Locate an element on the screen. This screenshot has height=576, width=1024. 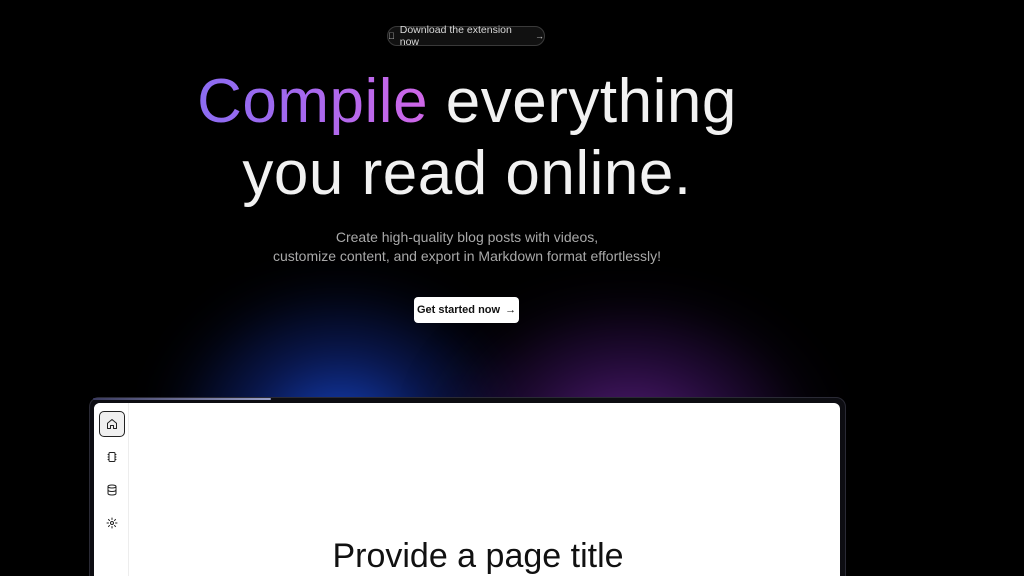
gear-icon is located at coordinates (112, 523).